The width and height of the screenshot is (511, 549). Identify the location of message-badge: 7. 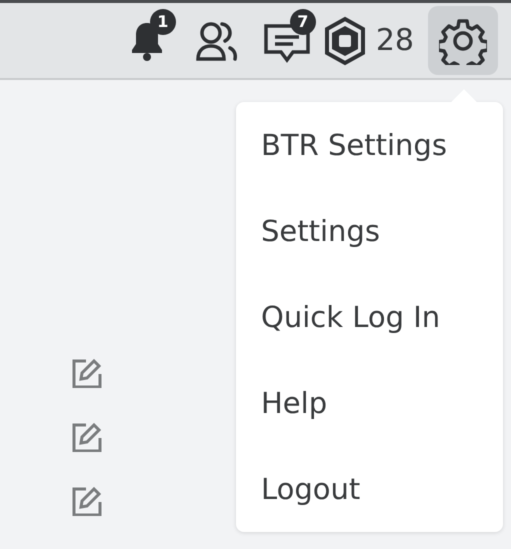
(303, 21).